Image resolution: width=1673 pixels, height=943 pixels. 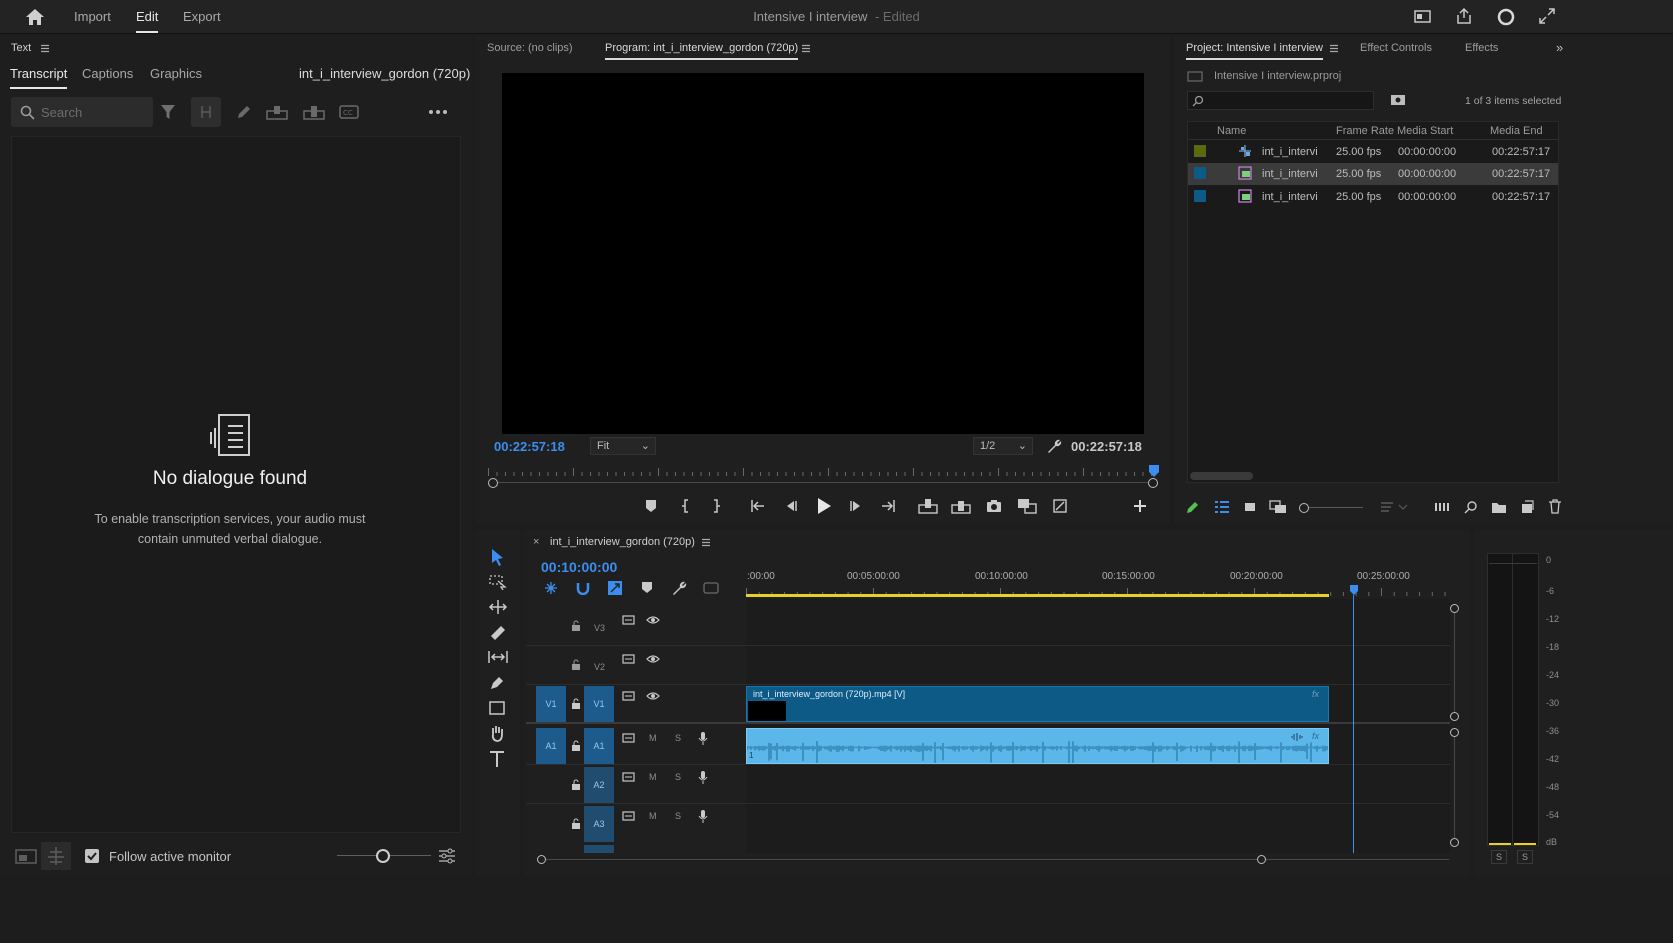 I want to click on tab-effect-controls: Effect Controls, so click(x=1396, y=48).